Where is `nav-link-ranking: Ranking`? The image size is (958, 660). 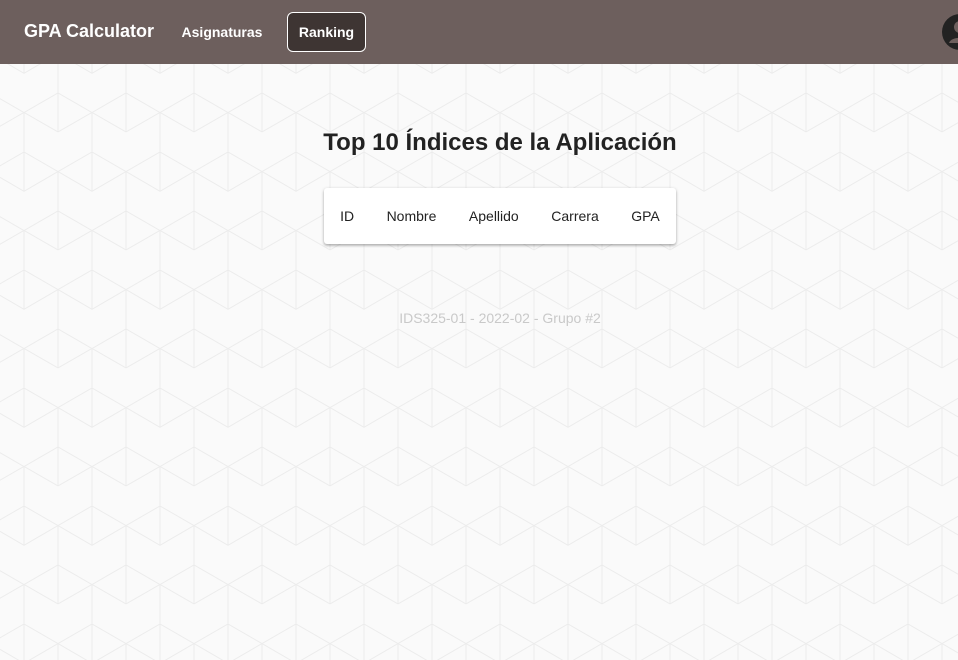
nav-link-ranking: Ranking is located at coordinates (326, 32).